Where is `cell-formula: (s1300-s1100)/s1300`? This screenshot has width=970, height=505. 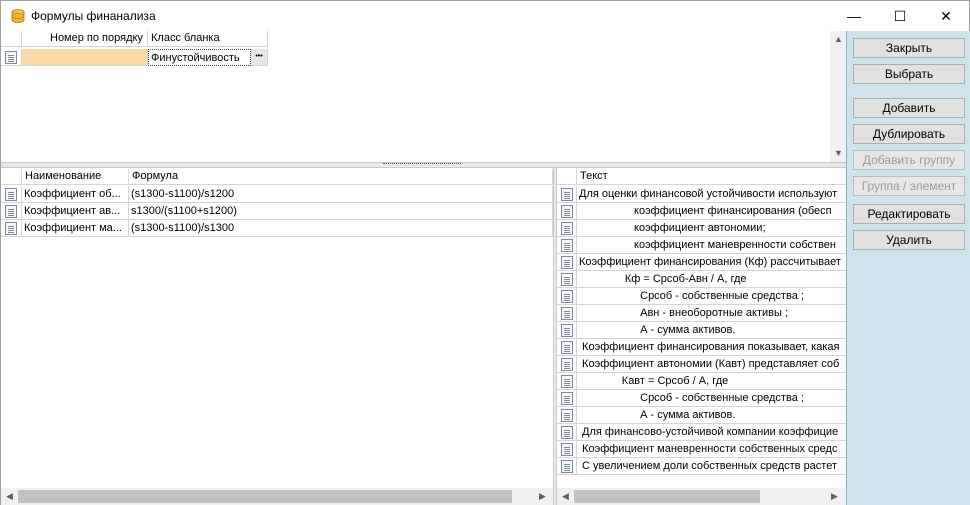
cell-formula: (s1300-s1100)/s1300 is located at coordinates (341, 228).